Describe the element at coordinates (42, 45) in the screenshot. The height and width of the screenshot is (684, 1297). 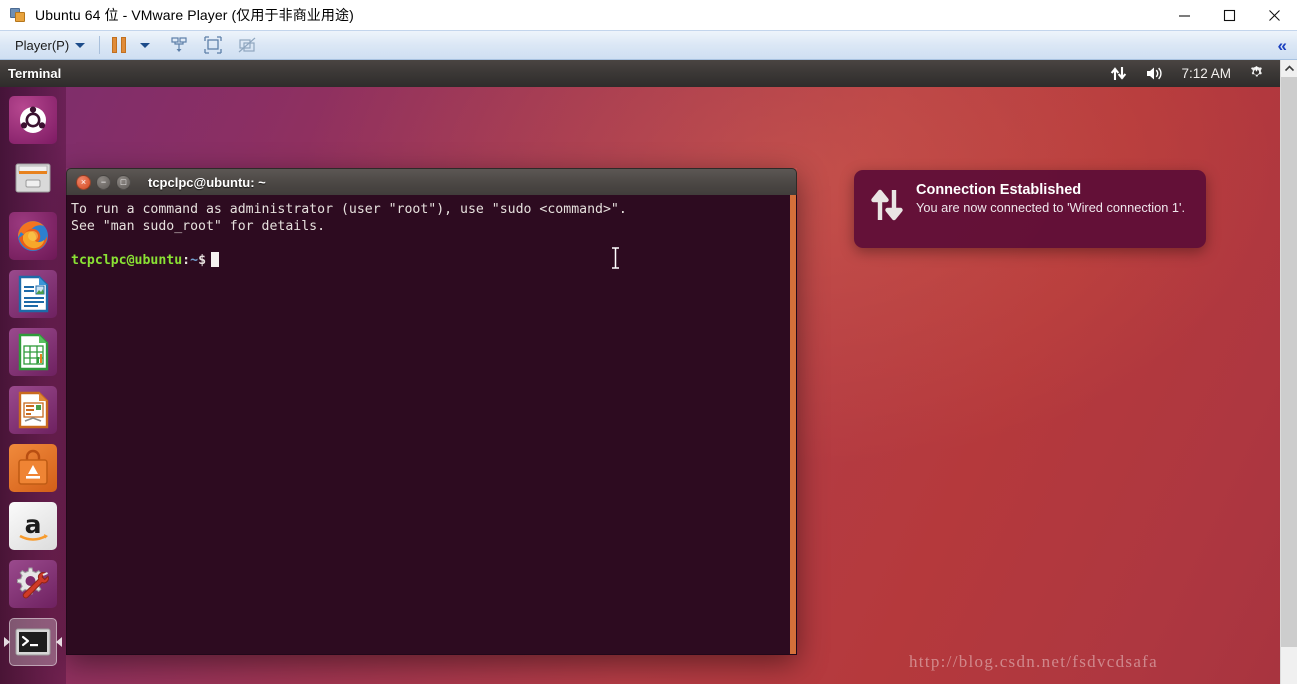
I see `player-menu-label: Player(P)` at that location.